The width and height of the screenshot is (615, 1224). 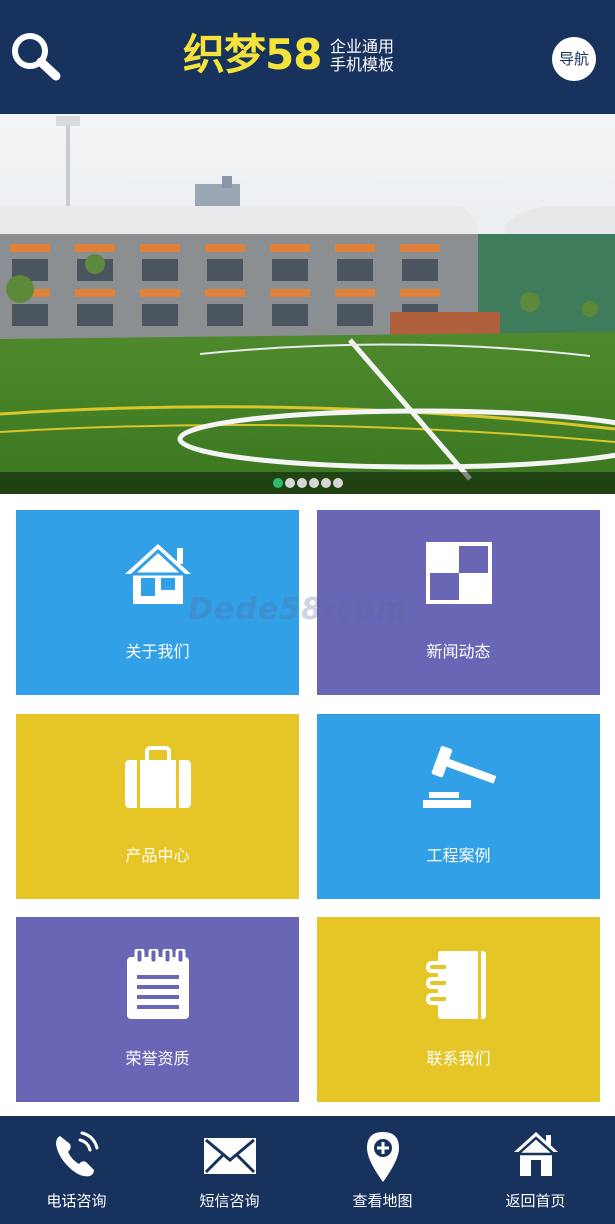 I want to click on search-button, so click(x=36, y=58).